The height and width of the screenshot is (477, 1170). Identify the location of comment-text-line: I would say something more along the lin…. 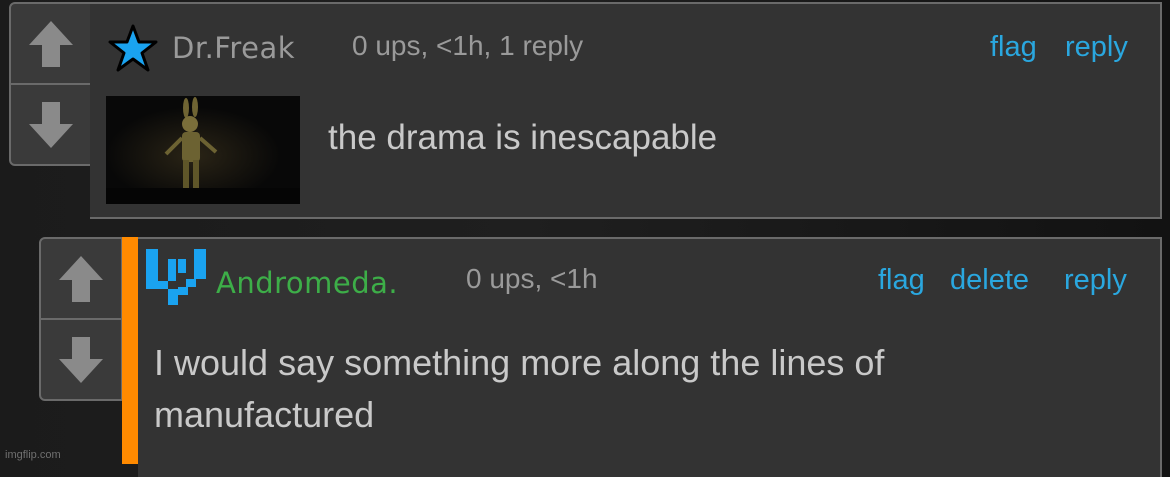
(519, 362).